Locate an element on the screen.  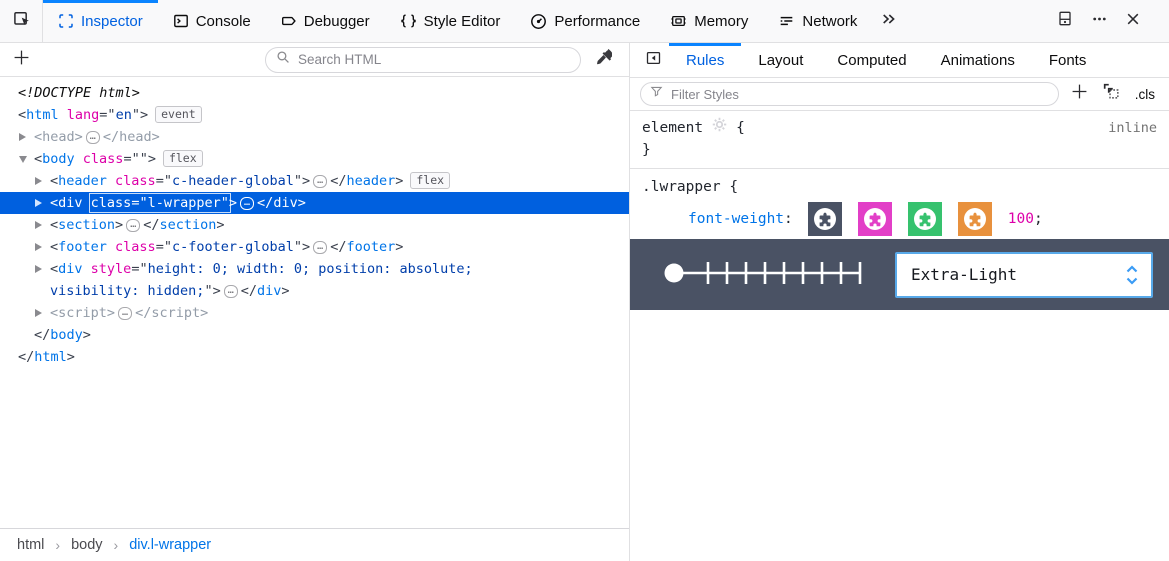
green-extension-swatch is located at coordinates (924, 218).